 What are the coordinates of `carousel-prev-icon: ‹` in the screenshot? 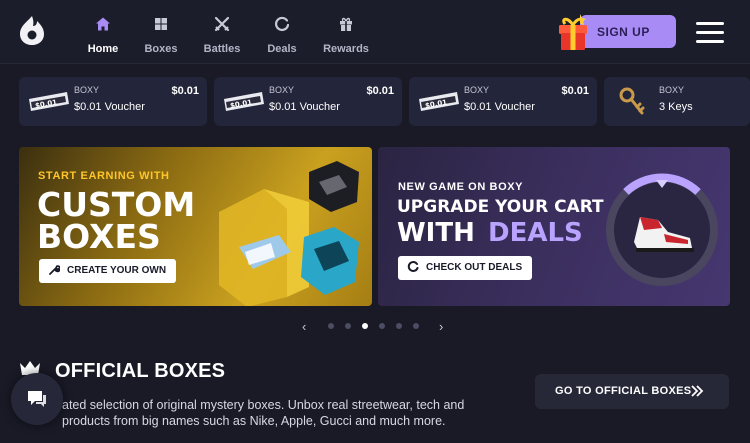 It's located at (304, 326).